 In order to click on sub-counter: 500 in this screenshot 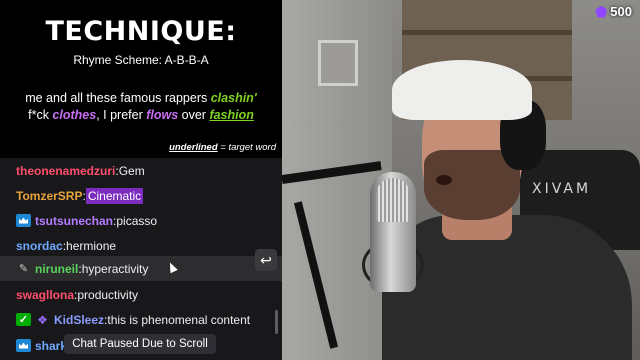, I will do `click(613, 11)`.